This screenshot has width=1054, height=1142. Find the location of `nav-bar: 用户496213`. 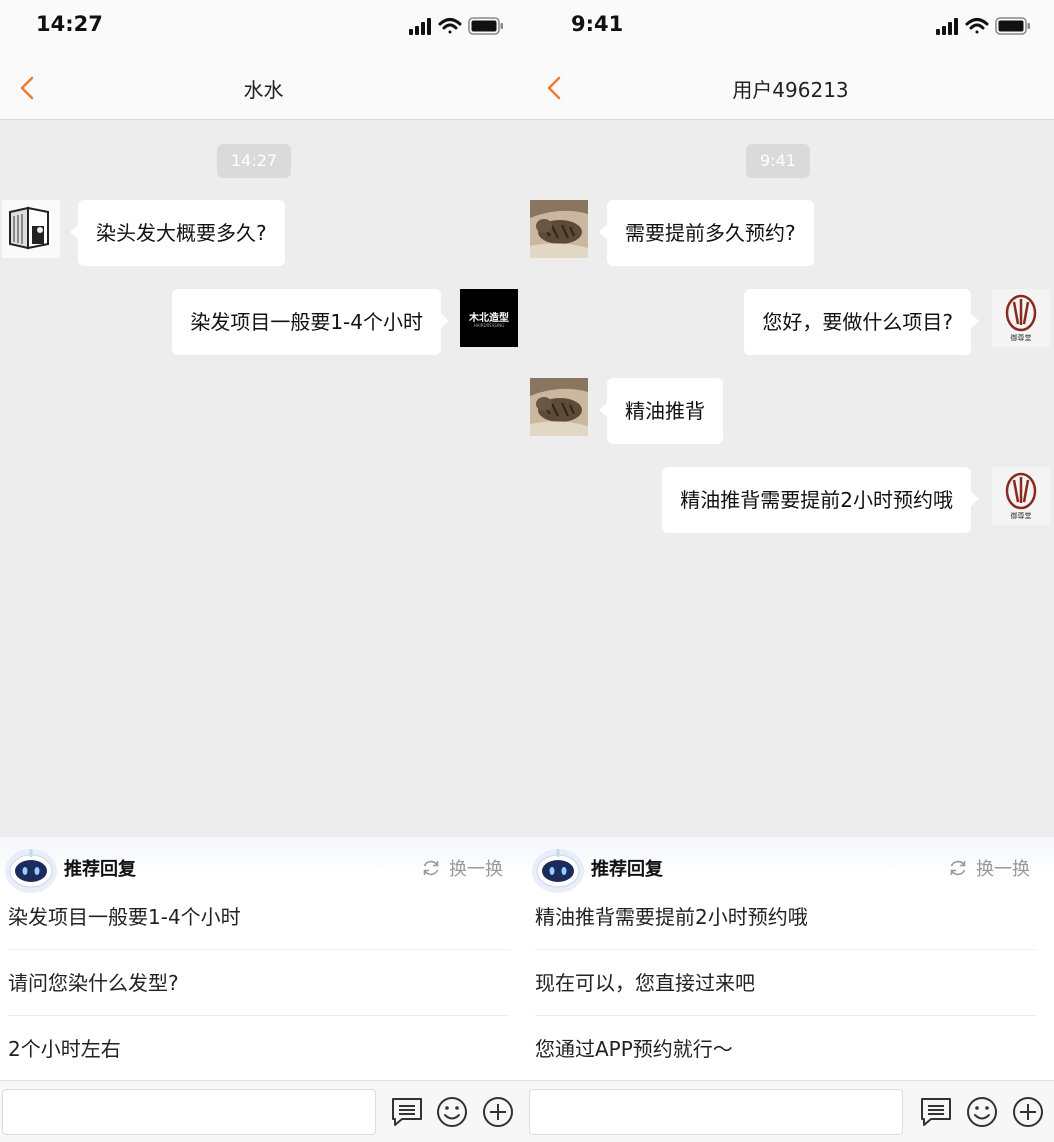

nav-bar: 用户496213 is located at coordinates (790, 87).